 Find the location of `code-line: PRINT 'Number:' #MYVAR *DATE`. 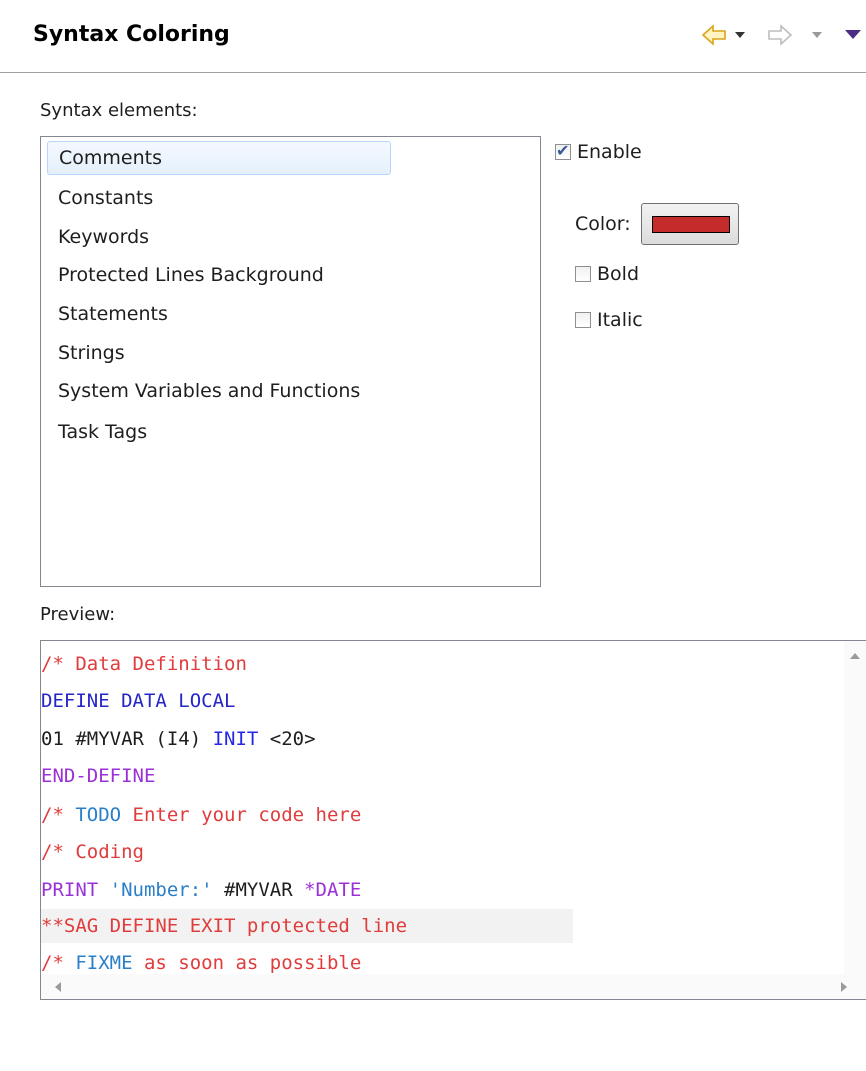

code-line: PRINT 'Number:' #MYVAR *DATE is located at coordinates (201, 890).